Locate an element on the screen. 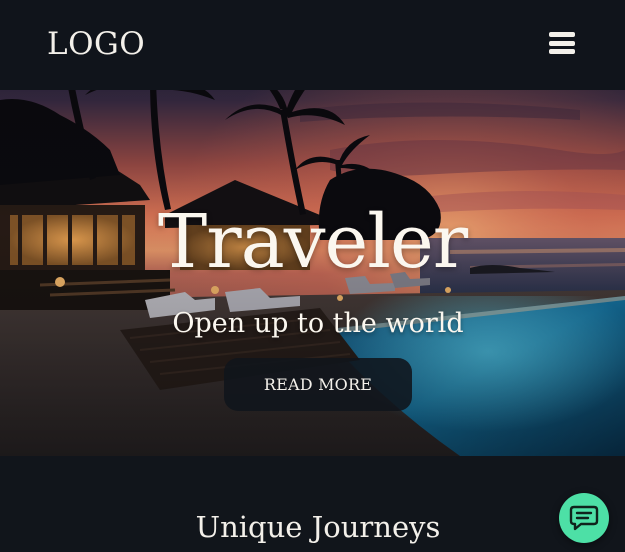  hero-title: Traveler is located at coordinates (312, 242).